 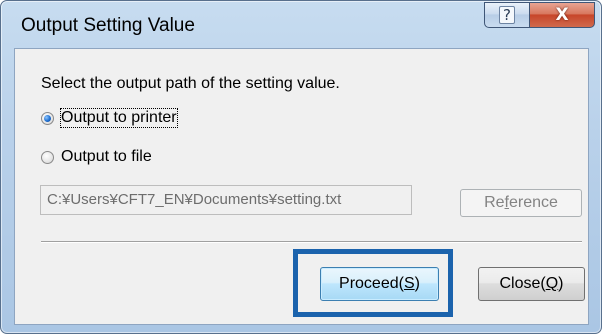 I want to click on radio-output-to-printer: Output to printer, so click(x=109, y=118).